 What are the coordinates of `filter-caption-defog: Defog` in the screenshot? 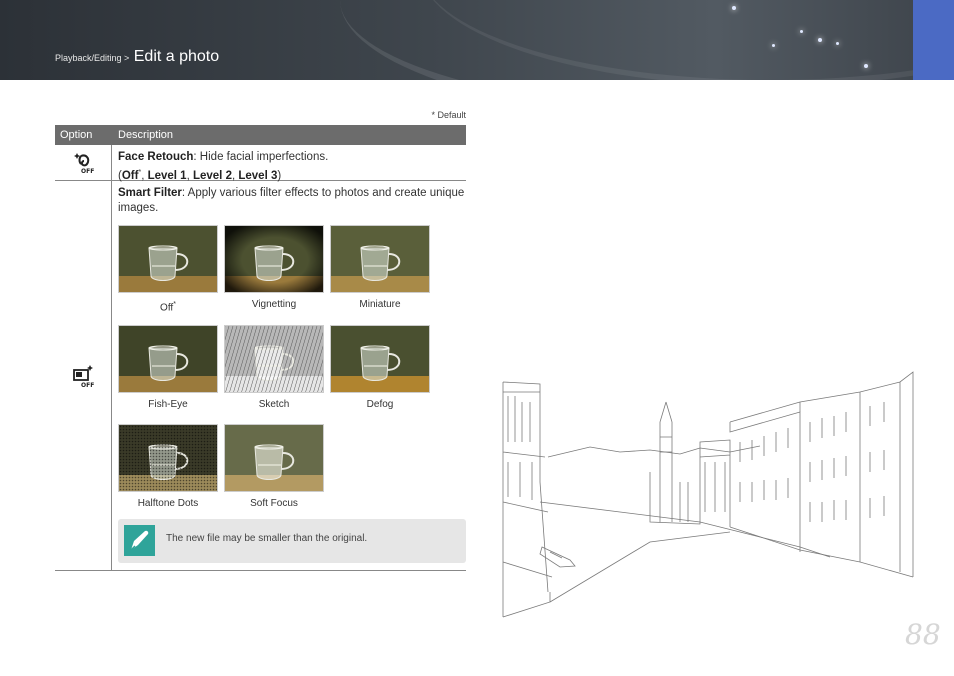 It's located at (380, 404).